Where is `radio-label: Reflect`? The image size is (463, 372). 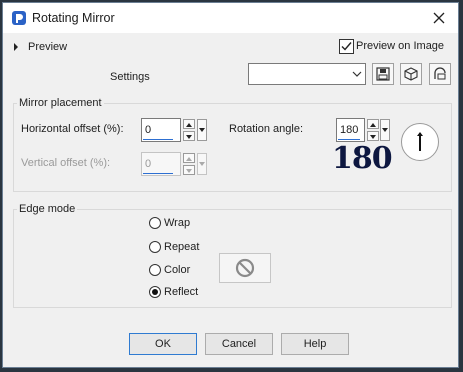 radio-label: Reflect is located at coordinates (181, 292).